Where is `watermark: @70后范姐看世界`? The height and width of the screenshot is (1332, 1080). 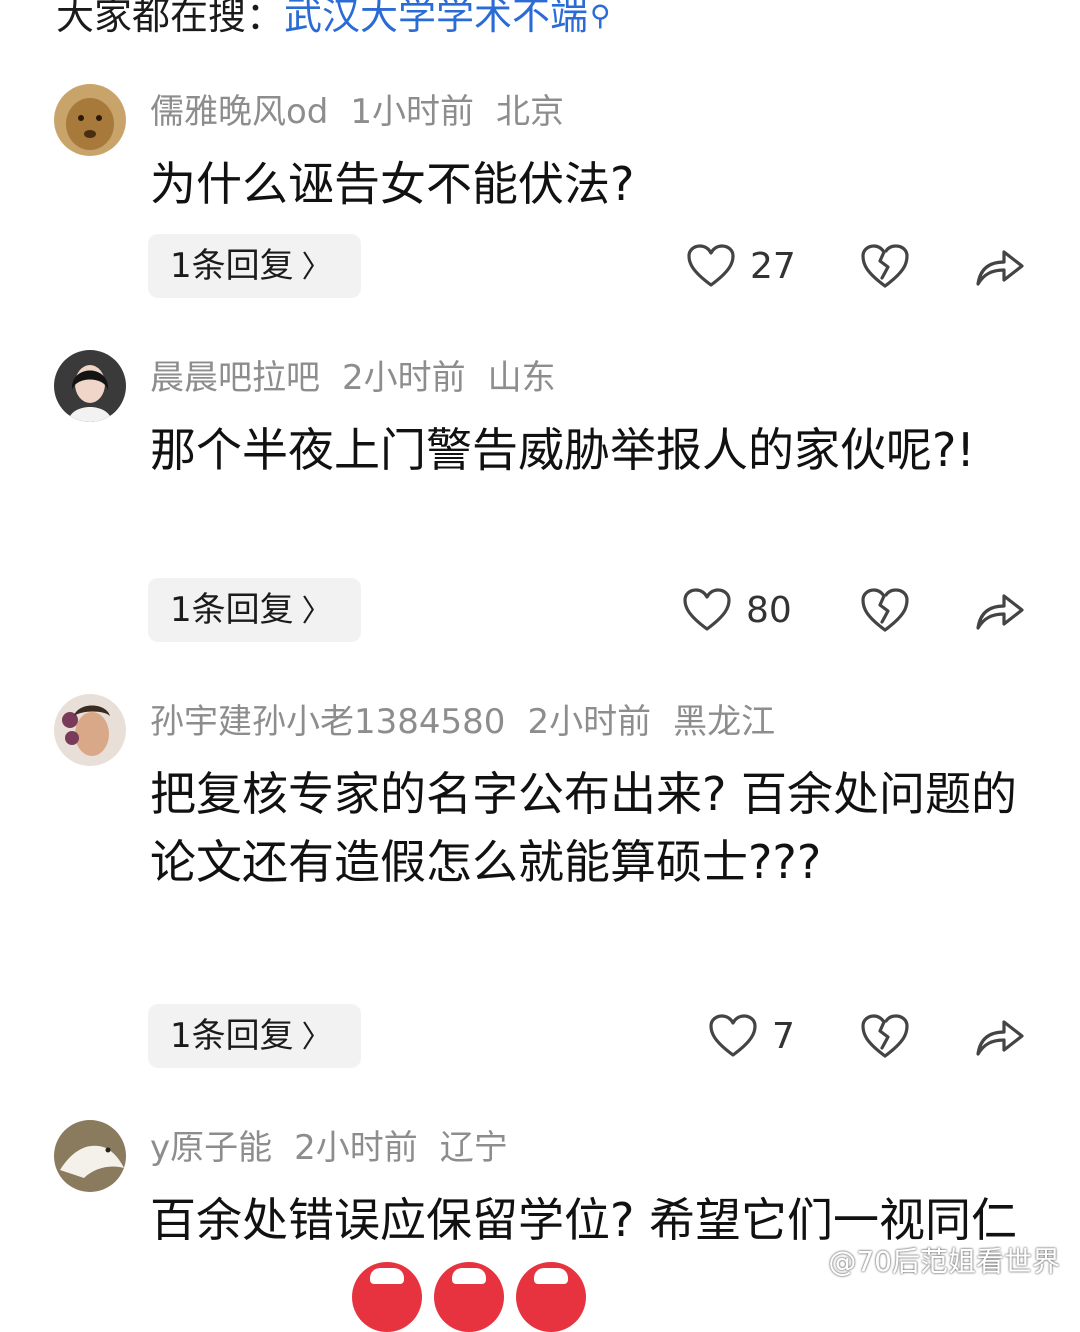 watermark: @70后范姐看世界 is located at coordinates (944, 1261).